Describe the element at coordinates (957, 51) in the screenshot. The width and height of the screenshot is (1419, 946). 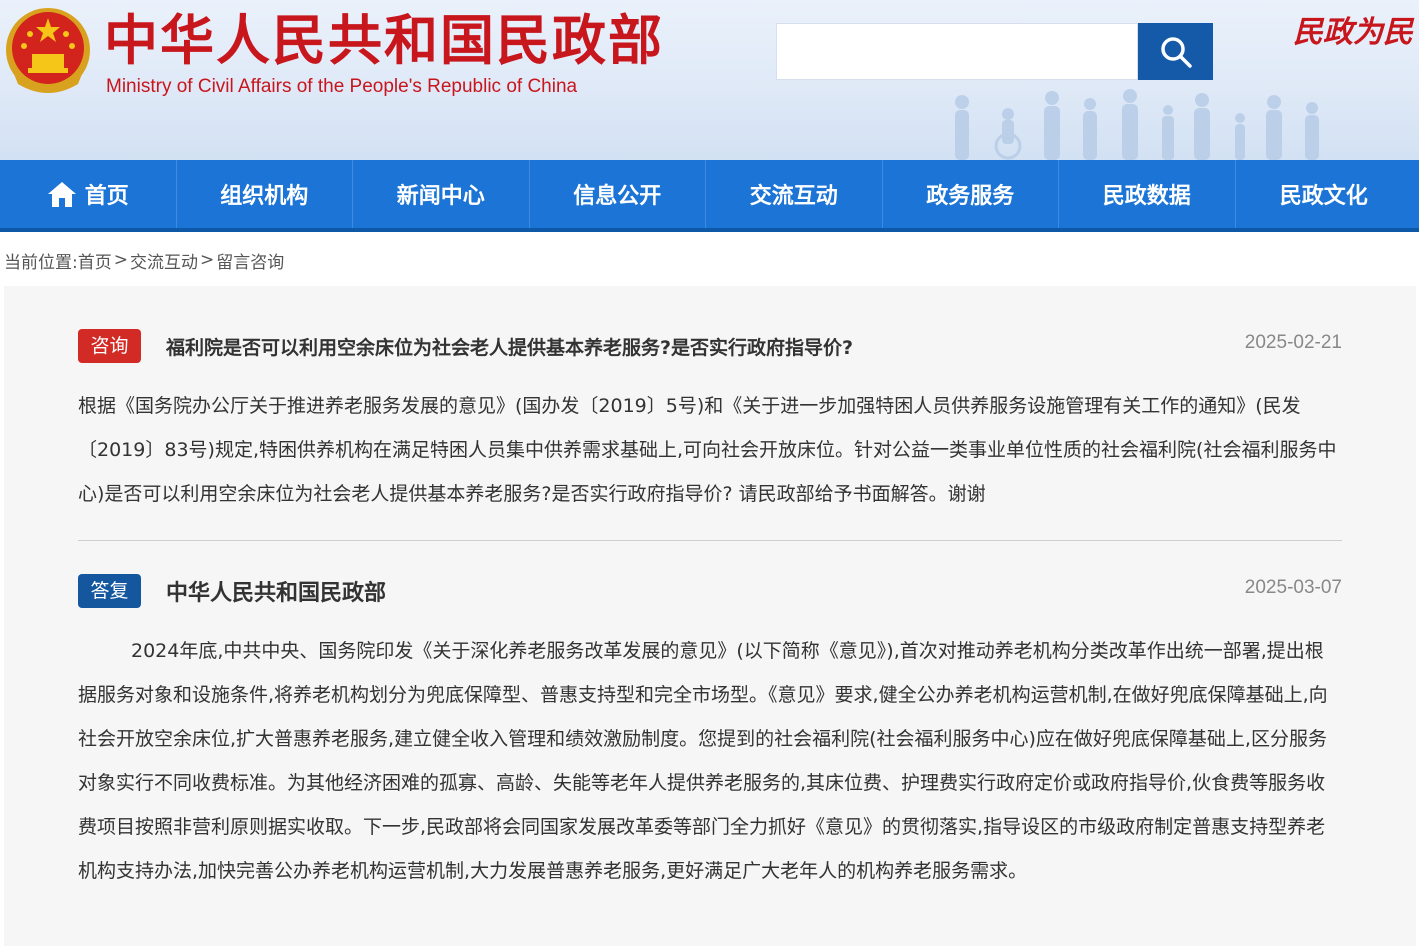
I see `search-input` at that location.